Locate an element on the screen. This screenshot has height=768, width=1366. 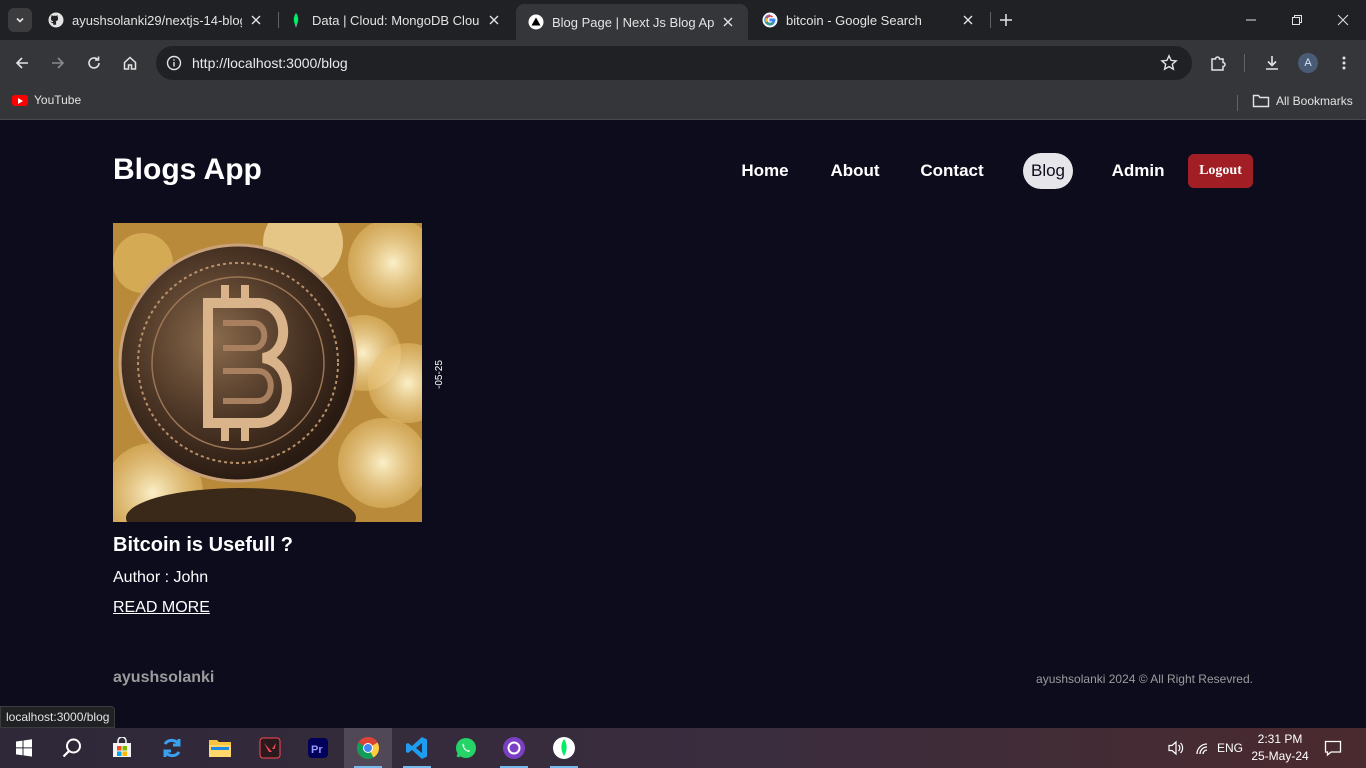
bookmark-youtube: YouTube is located at coordinates (46, 100).